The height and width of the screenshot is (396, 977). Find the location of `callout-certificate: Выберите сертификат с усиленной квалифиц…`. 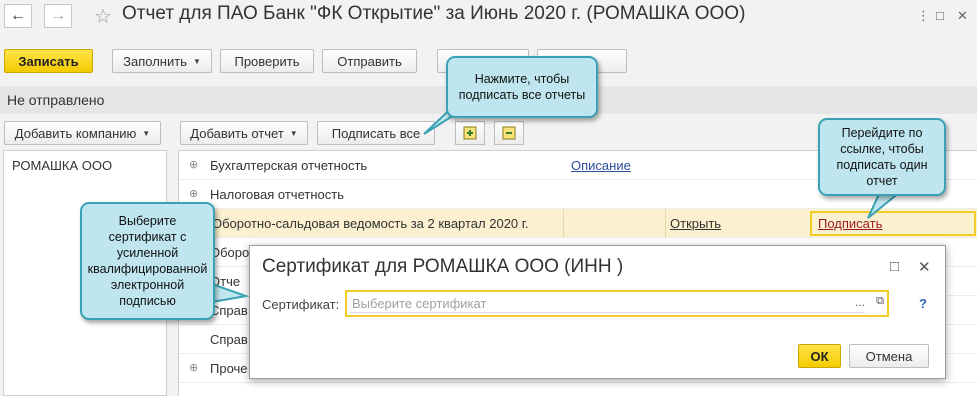

callout-certificate: Выберите сертификат с усиленной квалифиц… is located at coordinates (147, 261).